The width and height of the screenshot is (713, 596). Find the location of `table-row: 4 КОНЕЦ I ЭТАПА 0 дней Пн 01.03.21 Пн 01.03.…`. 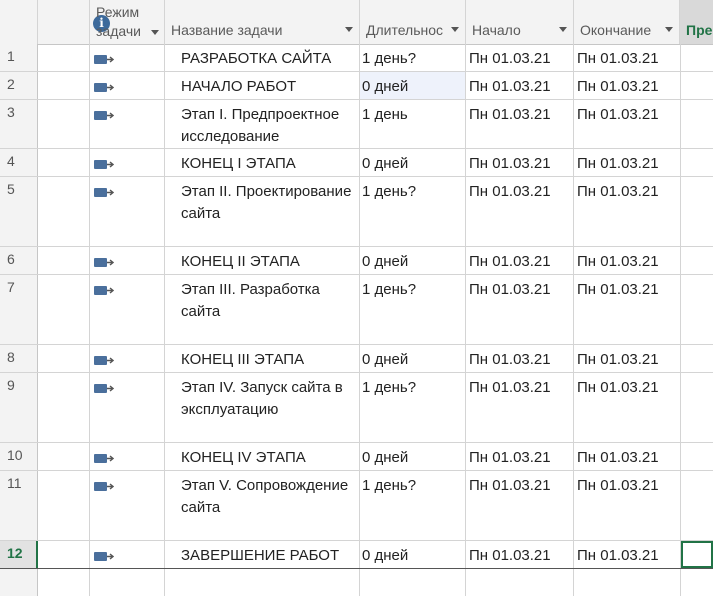

table-row: 4 КОНЕЦ I ЭТАПА 0 дней Пн 01.03.21 Пн 01.03.… is located at coordinates (356, 163).